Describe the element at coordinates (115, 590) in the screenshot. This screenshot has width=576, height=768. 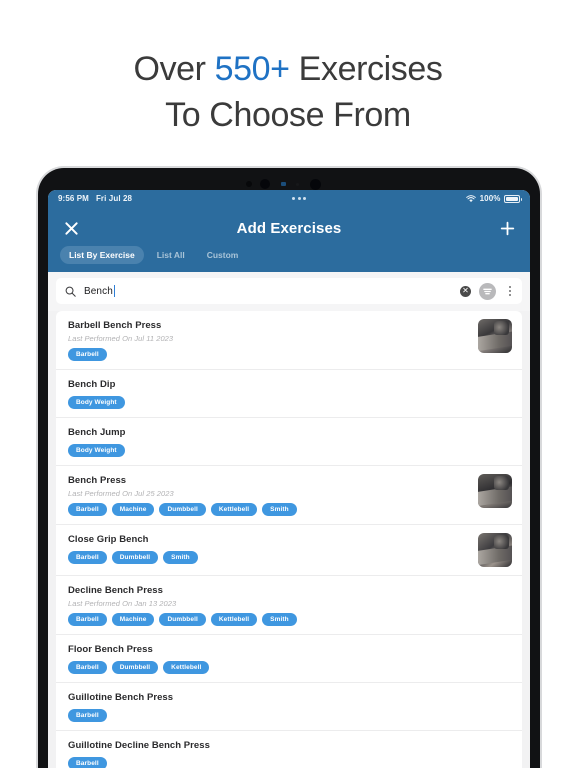
I see `exercise-name: Decline Bench Press` at that location.